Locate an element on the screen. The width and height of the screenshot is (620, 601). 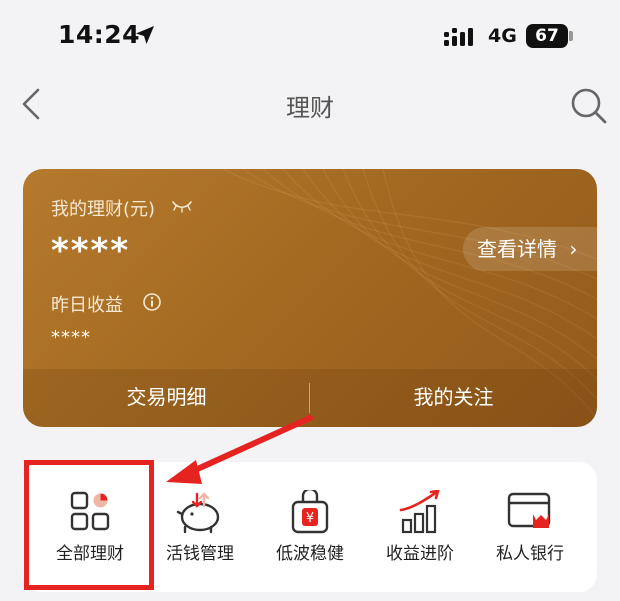
highlight-box is located at coordinates (89, 525).